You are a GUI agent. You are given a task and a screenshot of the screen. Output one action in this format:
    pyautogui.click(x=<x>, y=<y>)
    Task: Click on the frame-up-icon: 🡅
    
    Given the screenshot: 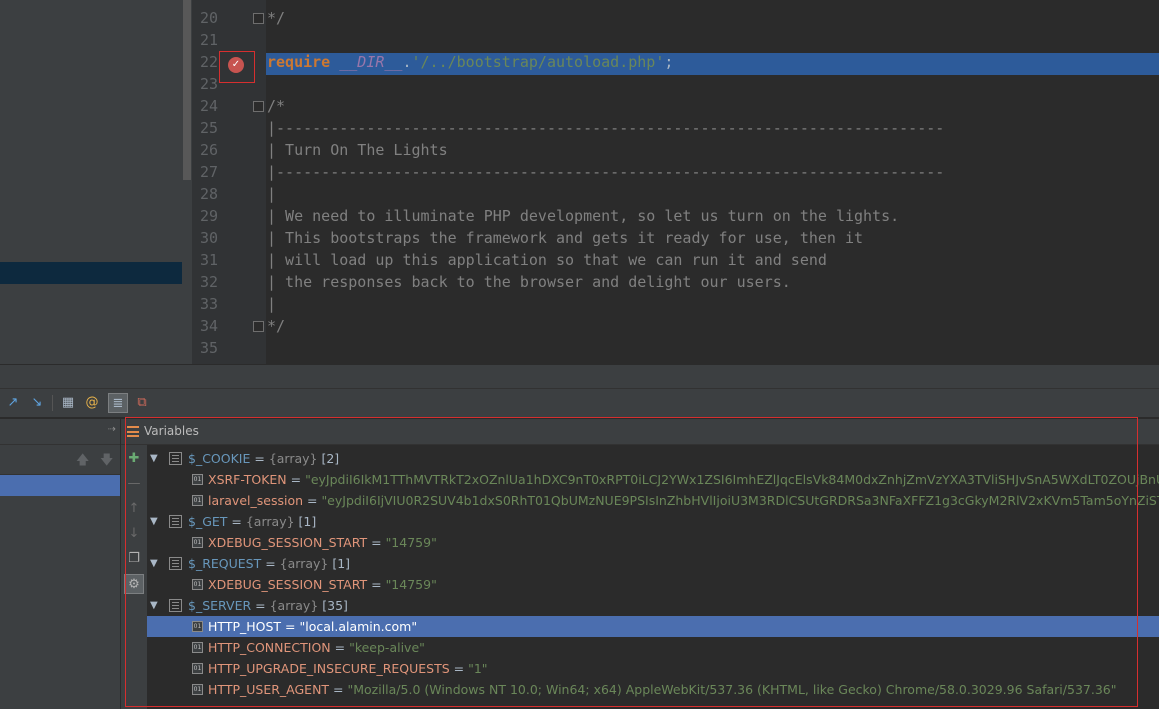 What is the action you would take?
    pyautogui.click(x=82, y=462)
    